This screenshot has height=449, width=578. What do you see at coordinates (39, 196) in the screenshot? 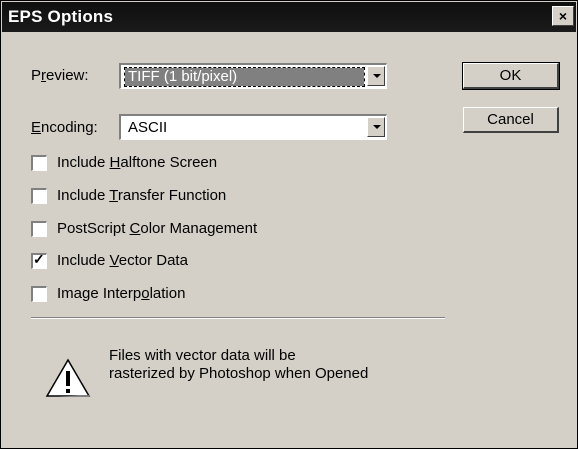
I see `checkbox-transfer-function` at bounding box center [39, 196].